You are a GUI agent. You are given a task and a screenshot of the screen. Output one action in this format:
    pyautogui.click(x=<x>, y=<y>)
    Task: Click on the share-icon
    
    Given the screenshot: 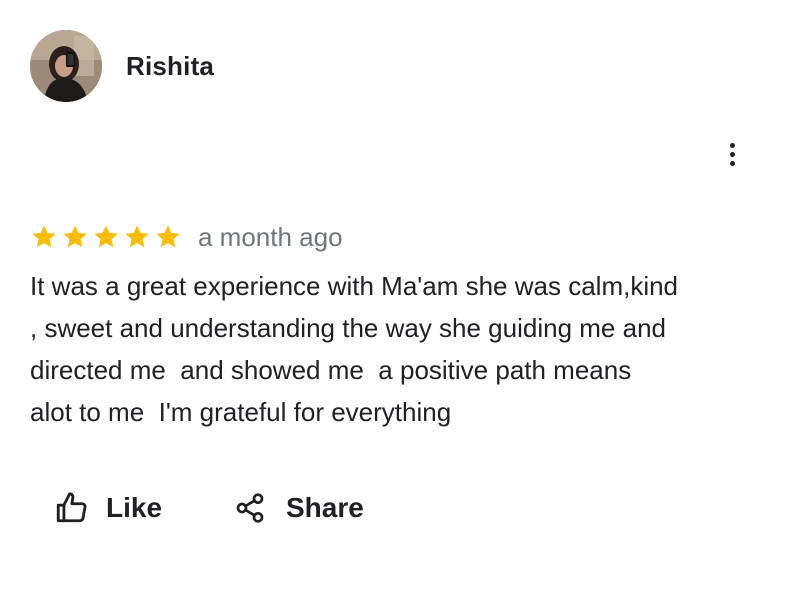 What is the action you would take?
    pyautogui.click(x=250, y=508)
    